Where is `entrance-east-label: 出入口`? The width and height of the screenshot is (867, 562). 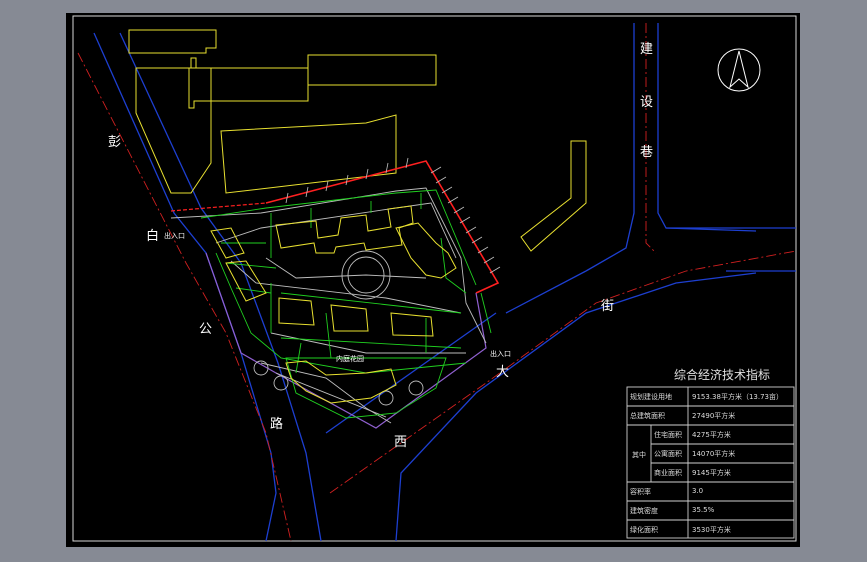 entrance-east-label: 出入口 is located at coordinates (500, 354).